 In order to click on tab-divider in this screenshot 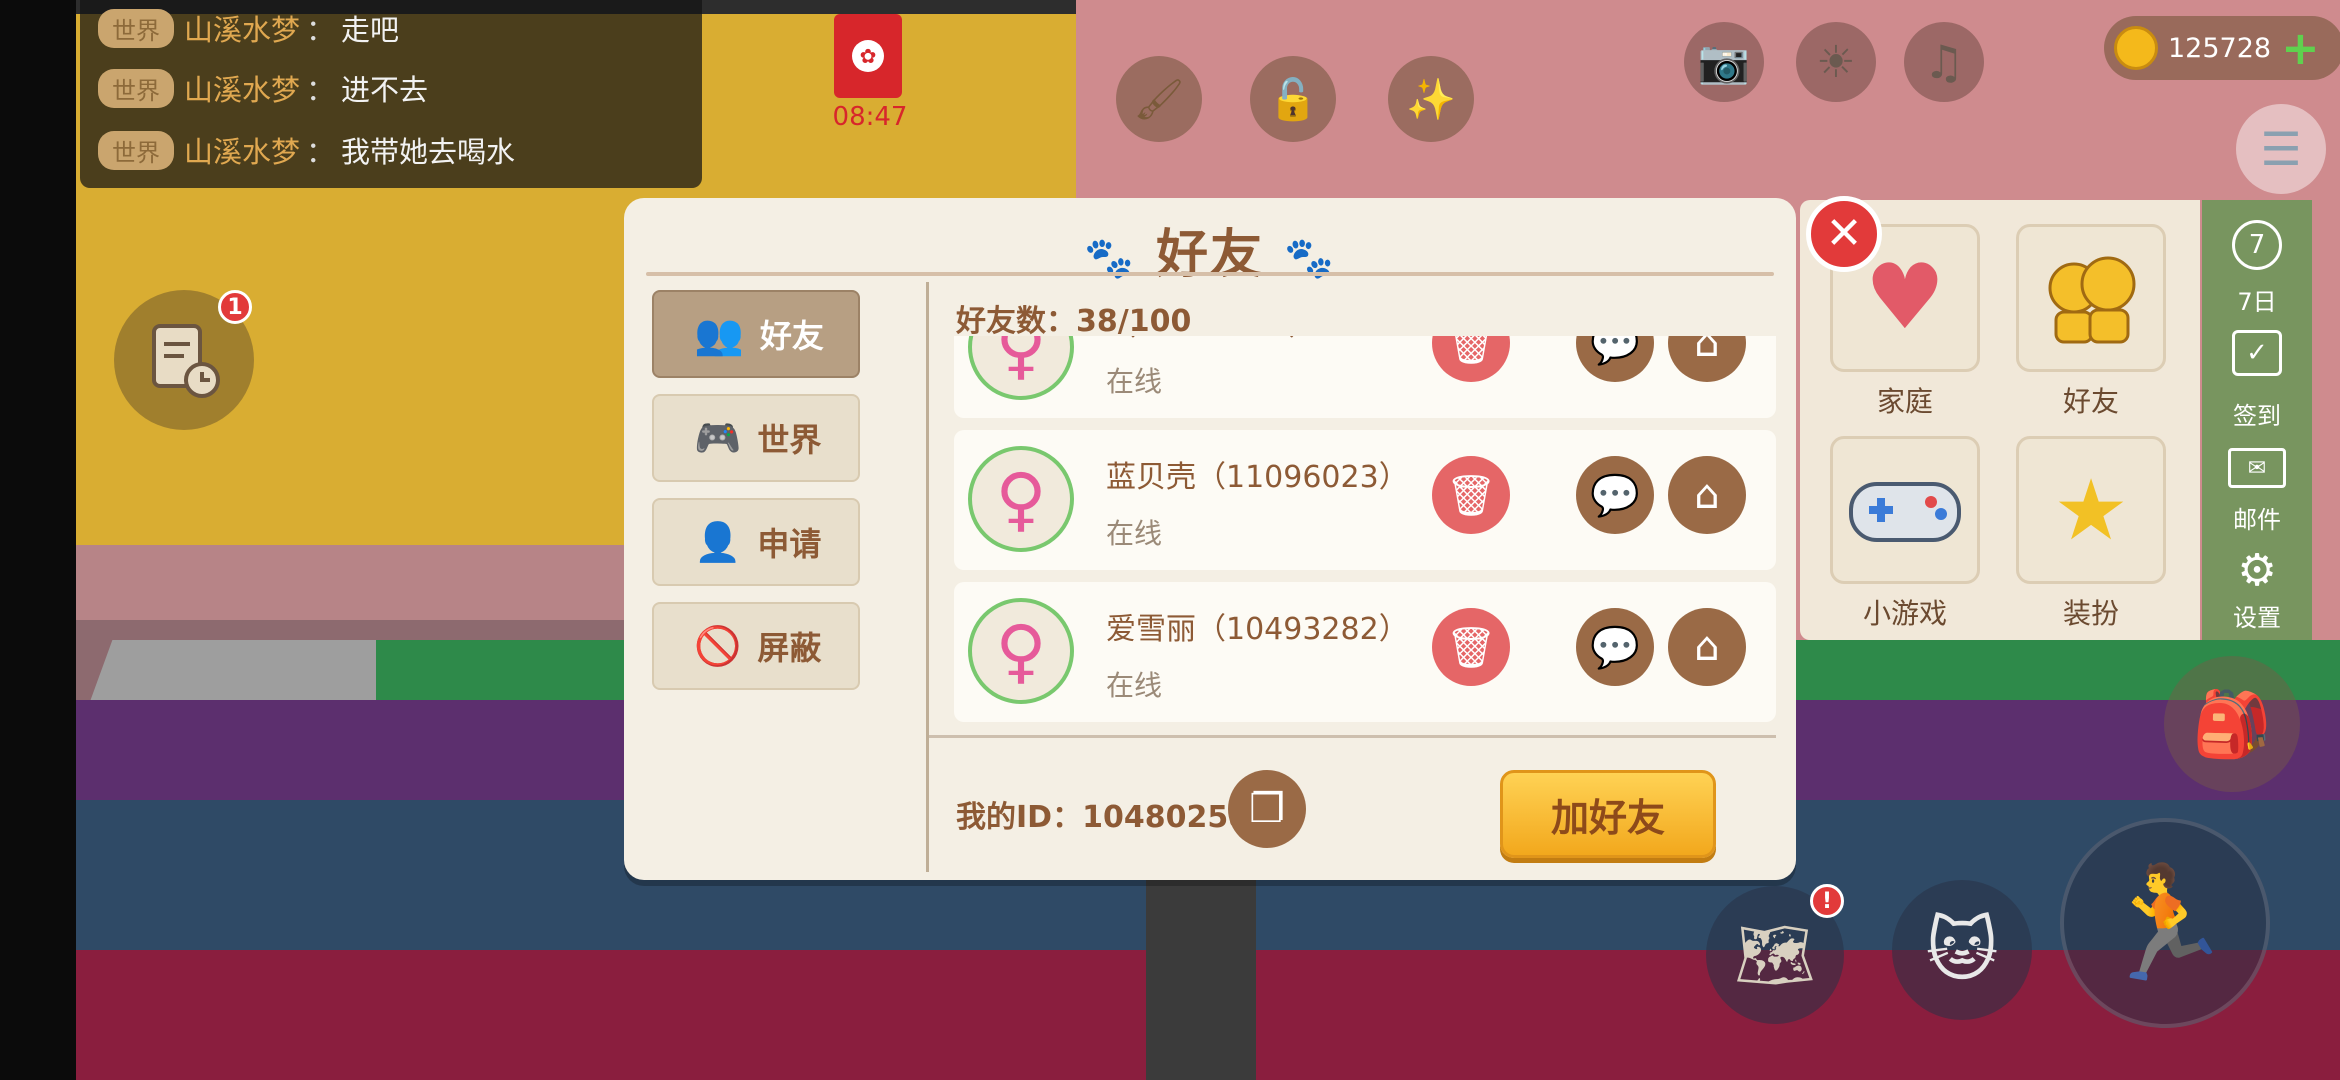, I will do `click(927, 577)`.